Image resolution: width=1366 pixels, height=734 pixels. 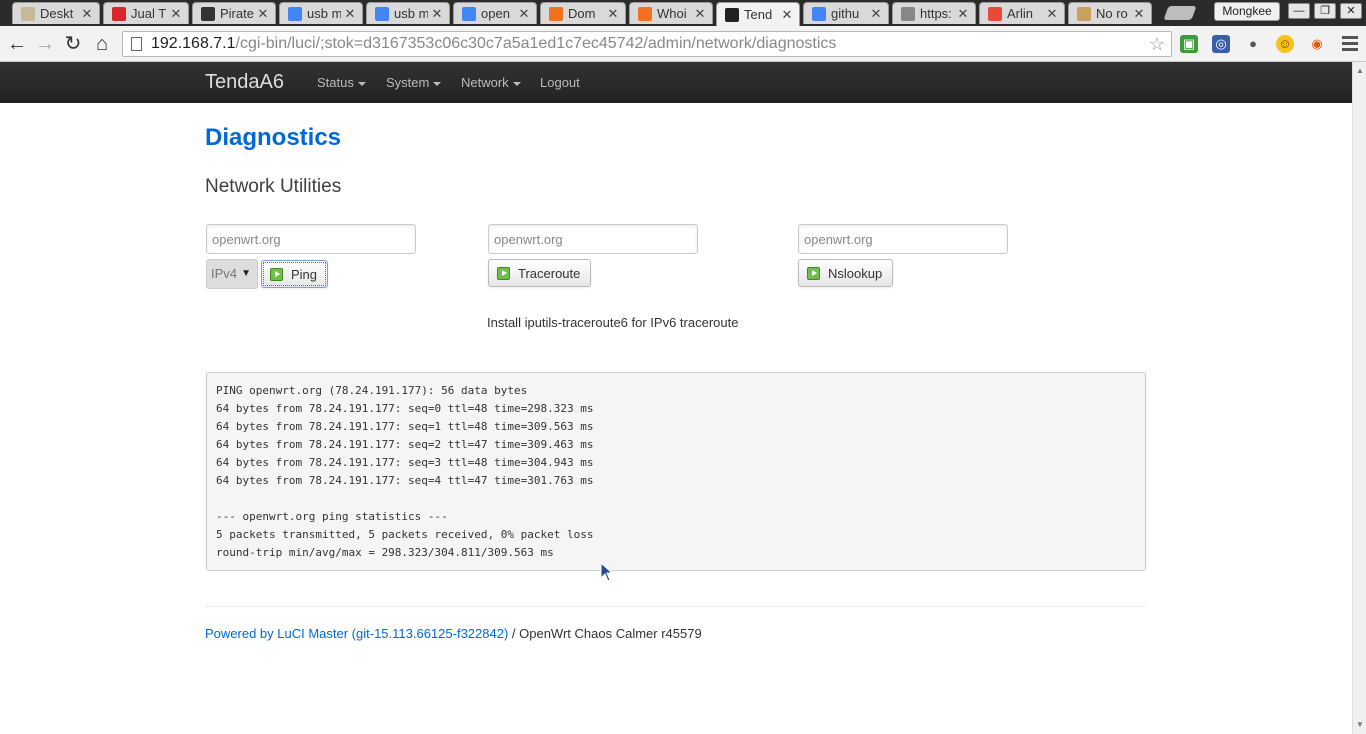 I want to click on nslookup-button: Nslookup, so click(x=846, y=273).